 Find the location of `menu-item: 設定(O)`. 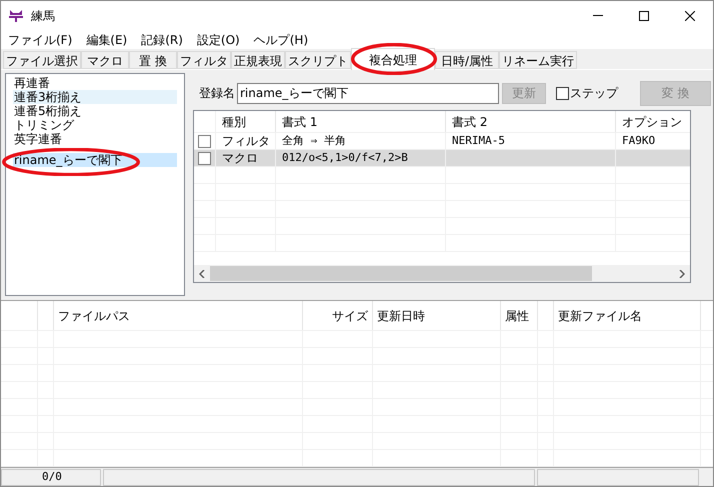

menu-item: 設定(O) is located at coordinates (218, 39).